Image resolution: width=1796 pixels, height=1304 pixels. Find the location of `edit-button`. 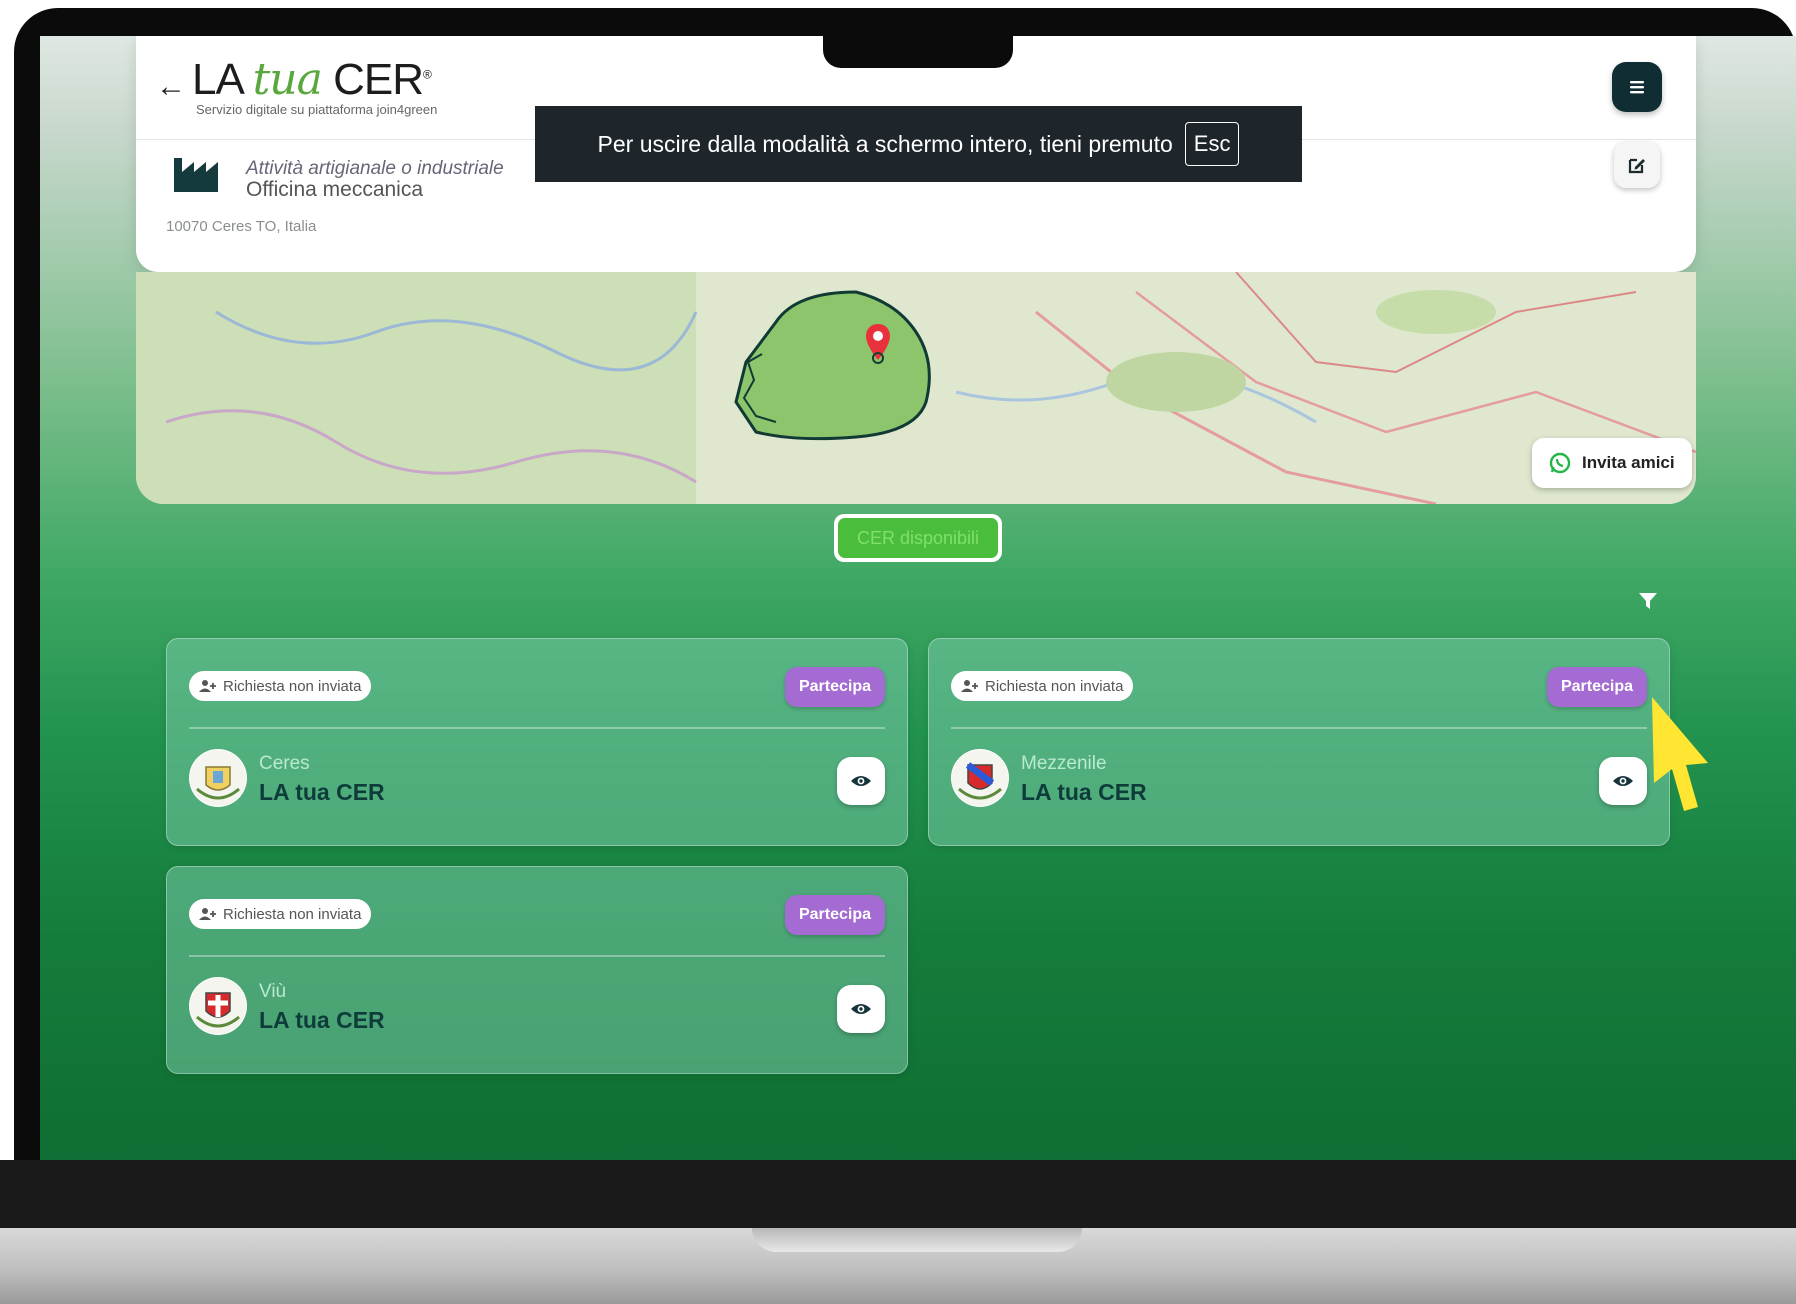

edit-button is located at coordinates (1637, 165).